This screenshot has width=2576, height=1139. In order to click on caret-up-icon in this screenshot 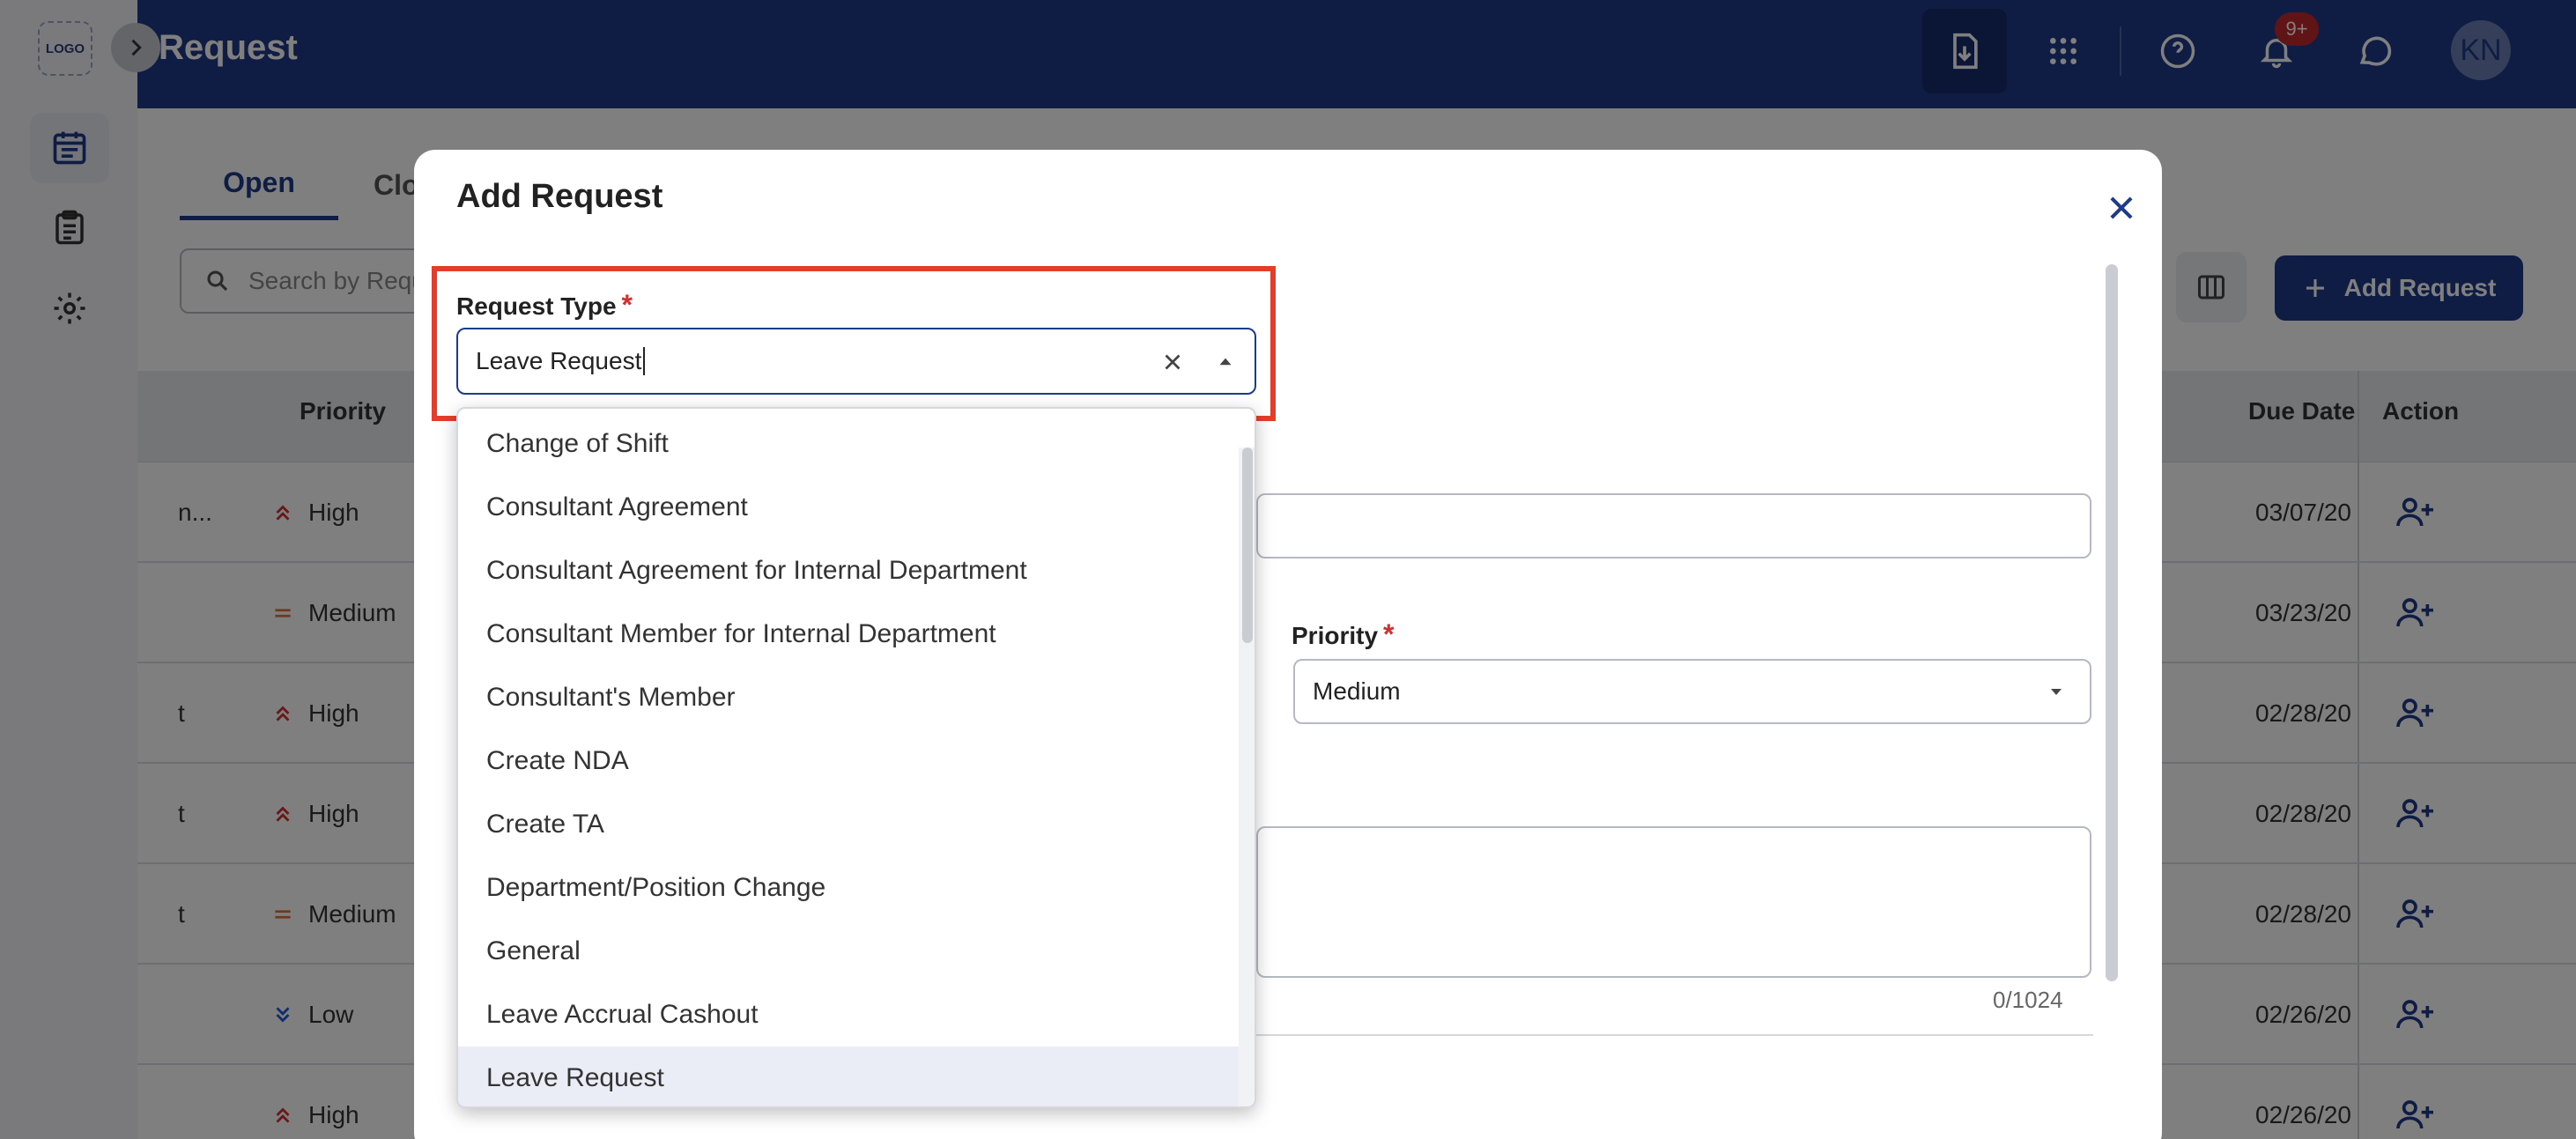, I will do `click(1225, 362)`.